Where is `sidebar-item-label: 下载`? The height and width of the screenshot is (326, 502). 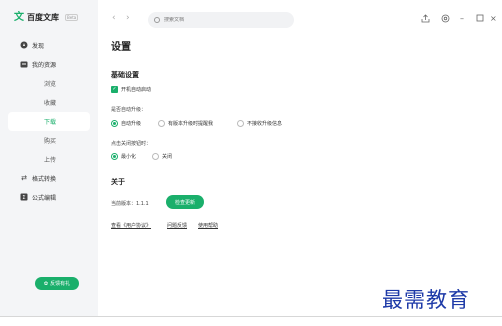
sidebar-item-label: 下载 is located at coordinates (50, 122).